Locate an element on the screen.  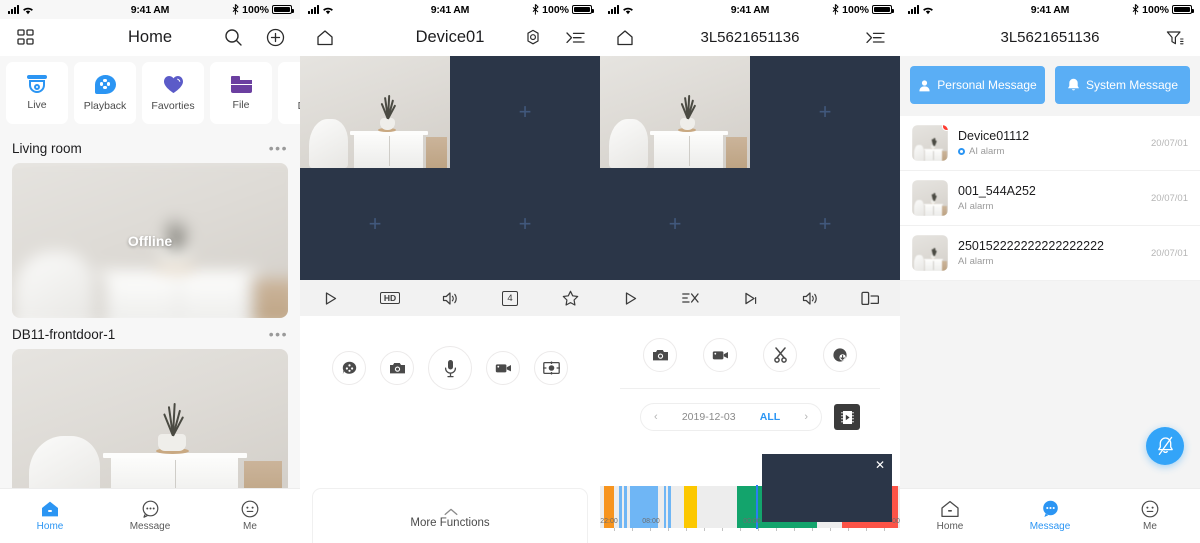
chevron-left-icon: ‹ is located at coordinates (656, 417).